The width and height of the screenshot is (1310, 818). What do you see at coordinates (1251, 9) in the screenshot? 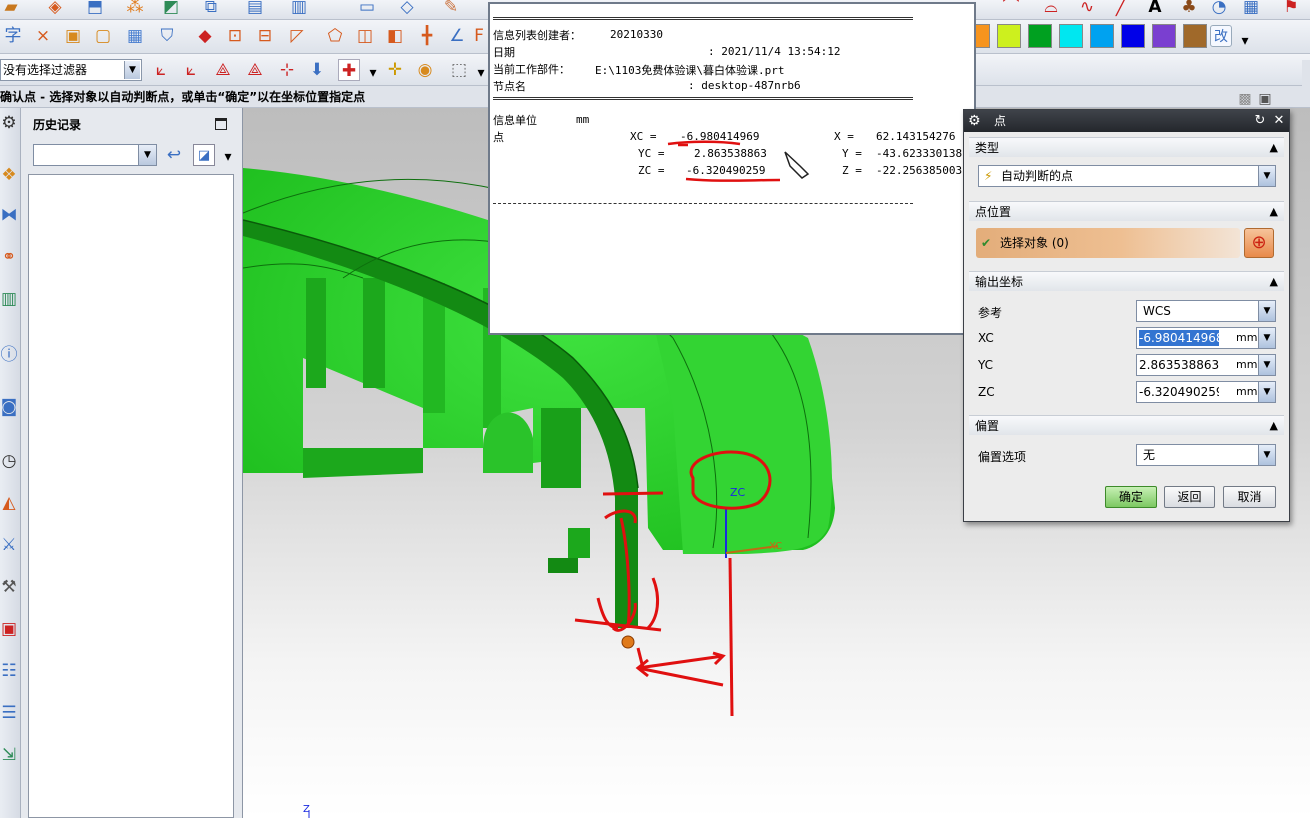
I see `inventory-icon: ▦` at bounding box center [1251, 9].